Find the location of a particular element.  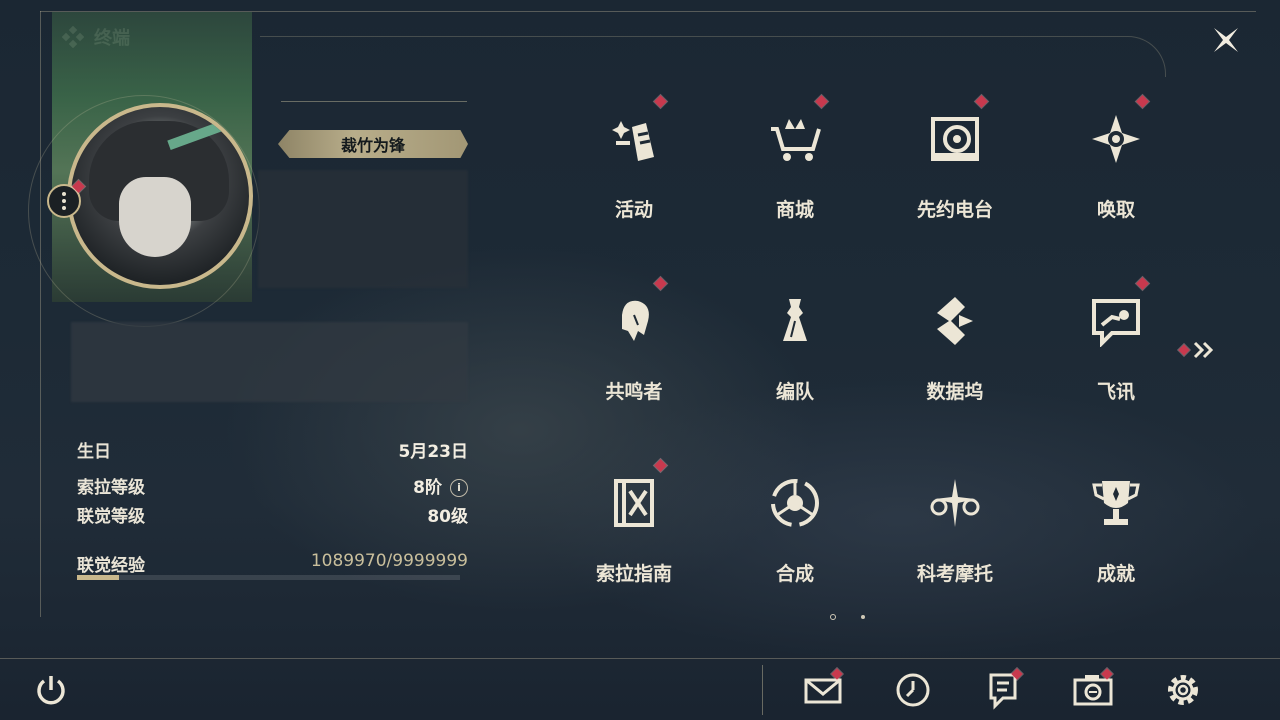

union-level-value: 80级 is located at coordinates (447, 517).